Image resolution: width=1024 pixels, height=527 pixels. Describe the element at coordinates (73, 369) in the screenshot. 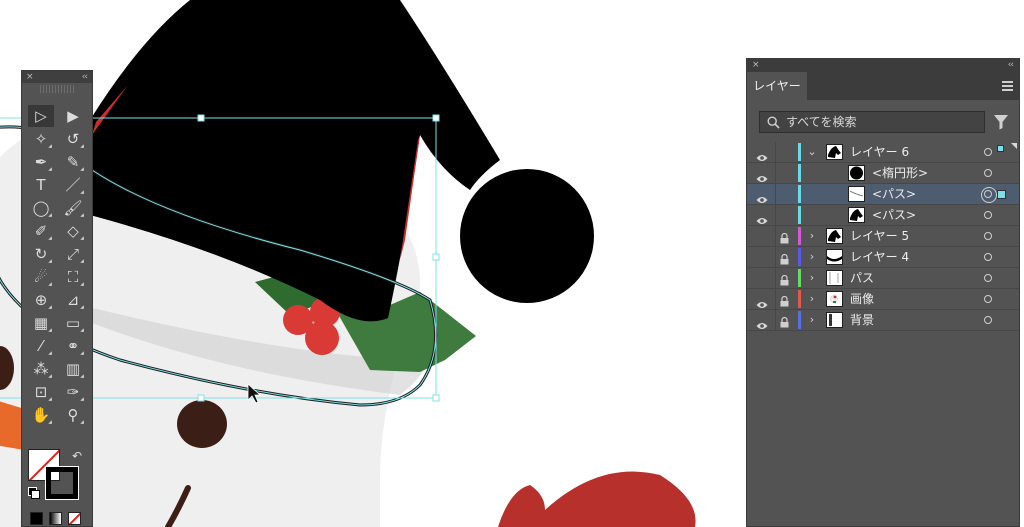

I see `column-graph-tool-icon: ▥` at that location.